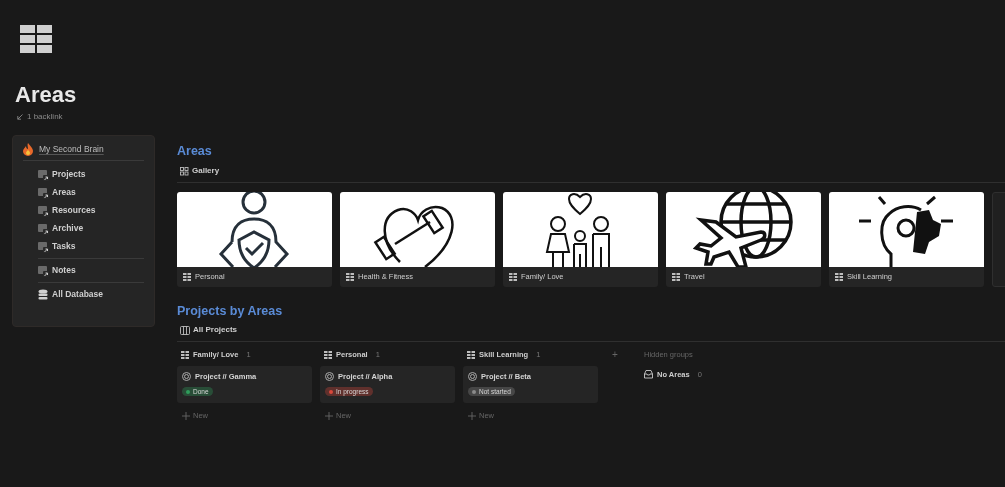 This screenshot has width=1005, height=487. What do you see at coordinates (44, 294) in the screenshot?
I see `database-icon` at bounding box center [44, 294].